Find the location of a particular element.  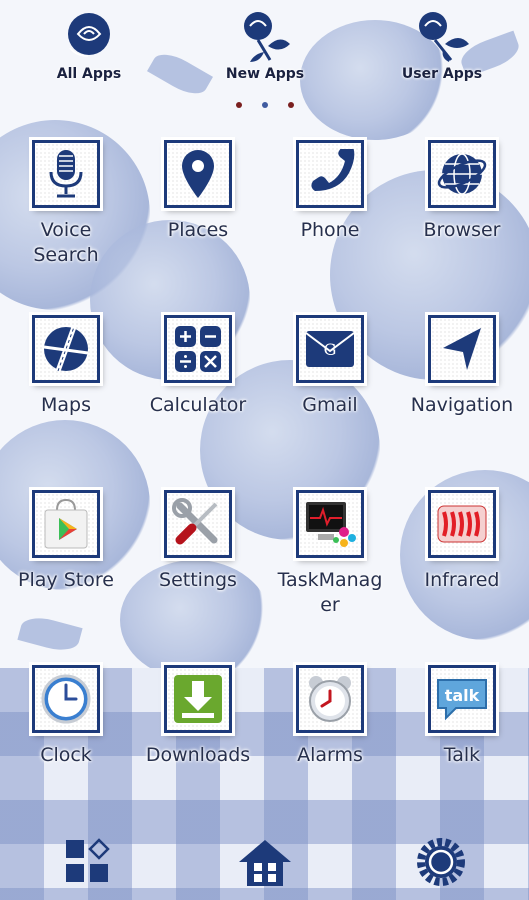

app-label: Downloads is located at coordinates (198, 755).